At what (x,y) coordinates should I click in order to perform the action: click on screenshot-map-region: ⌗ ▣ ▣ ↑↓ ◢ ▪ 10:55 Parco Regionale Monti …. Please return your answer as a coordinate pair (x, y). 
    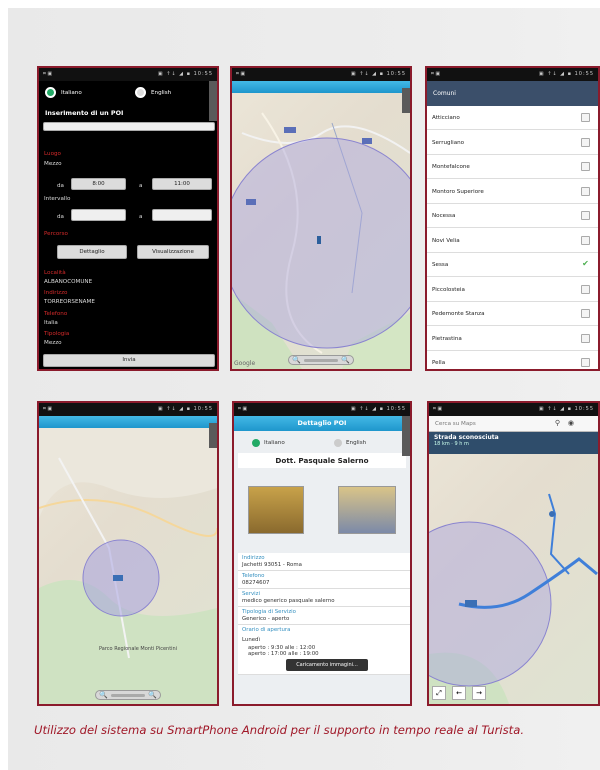
    Looking at the image, I should click on (128, 553).